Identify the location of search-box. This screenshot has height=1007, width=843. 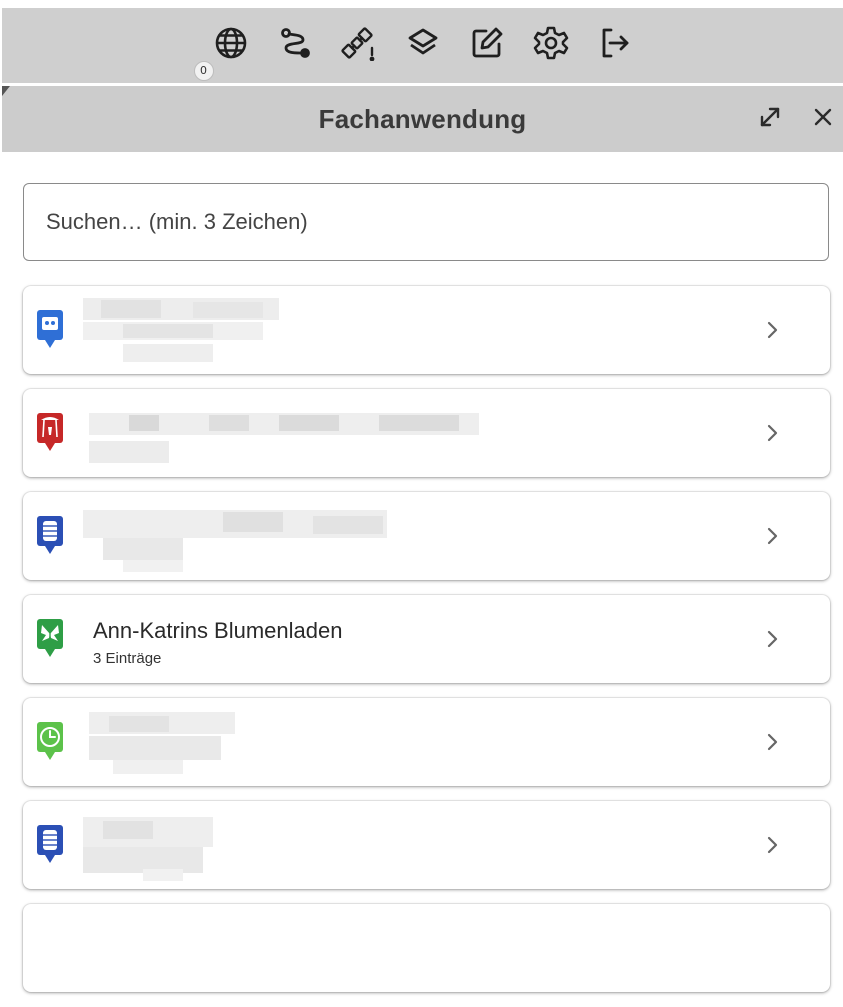
(426, 222).